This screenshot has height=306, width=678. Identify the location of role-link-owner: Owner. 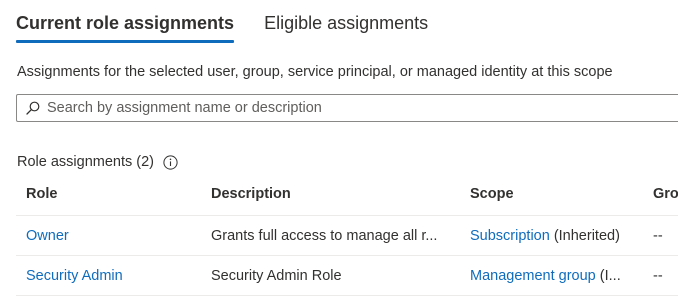
(47, 236).